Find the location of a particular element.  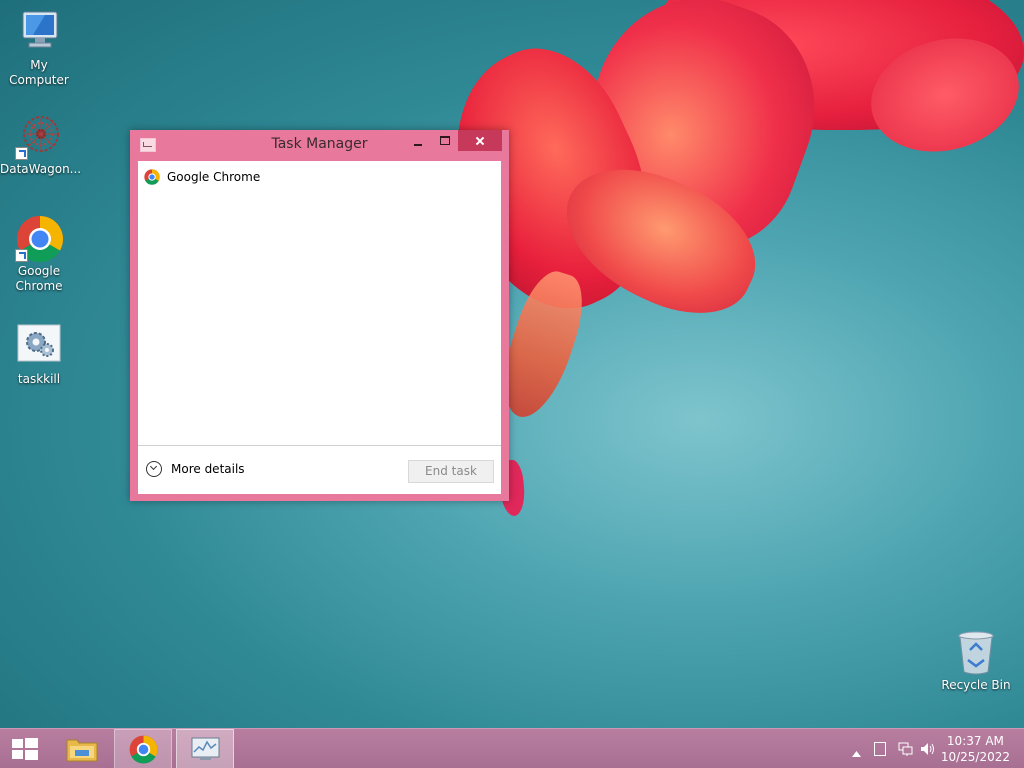

taskbar-task-manager-button is located at coordinates (205, 748).